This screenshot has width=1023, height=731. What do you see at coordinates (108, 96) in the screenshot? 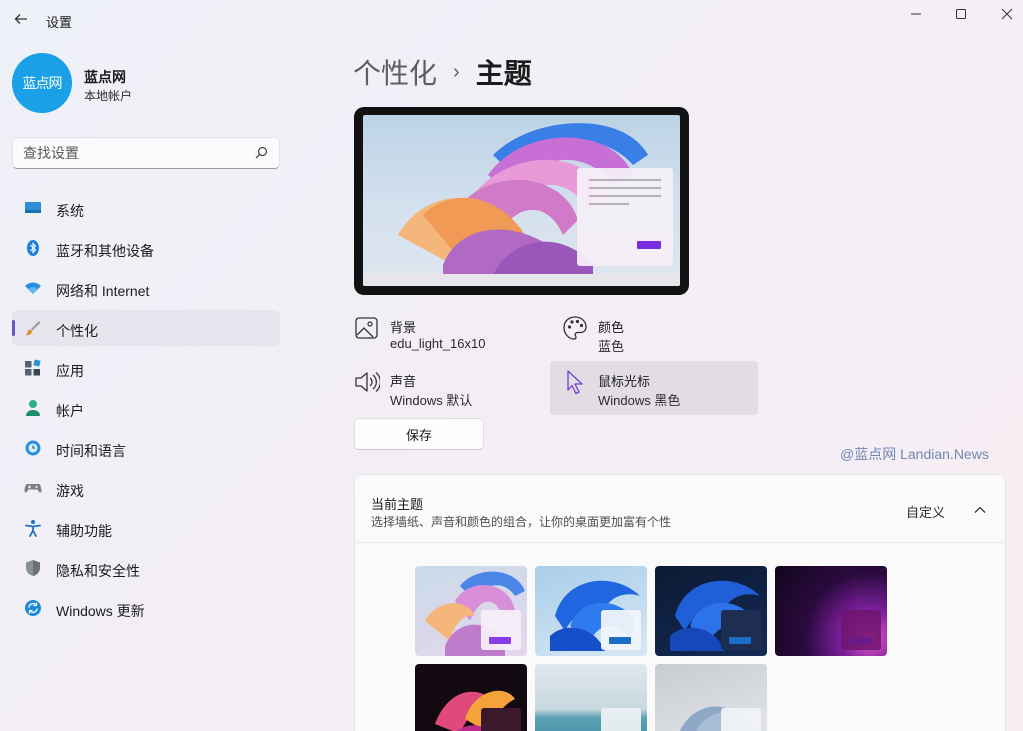
I see `account-type: 本地帐户` at bounding box center [108, 96].